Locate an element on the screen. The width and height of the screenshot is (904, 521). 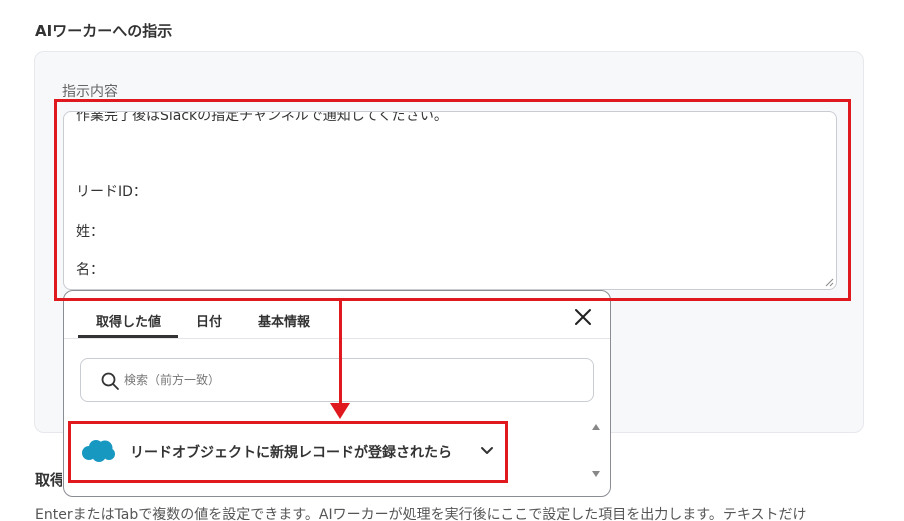
trigger-list-item: リードオブジェクトに新規レコードが登録されたら is located at coordinates (287, 451).